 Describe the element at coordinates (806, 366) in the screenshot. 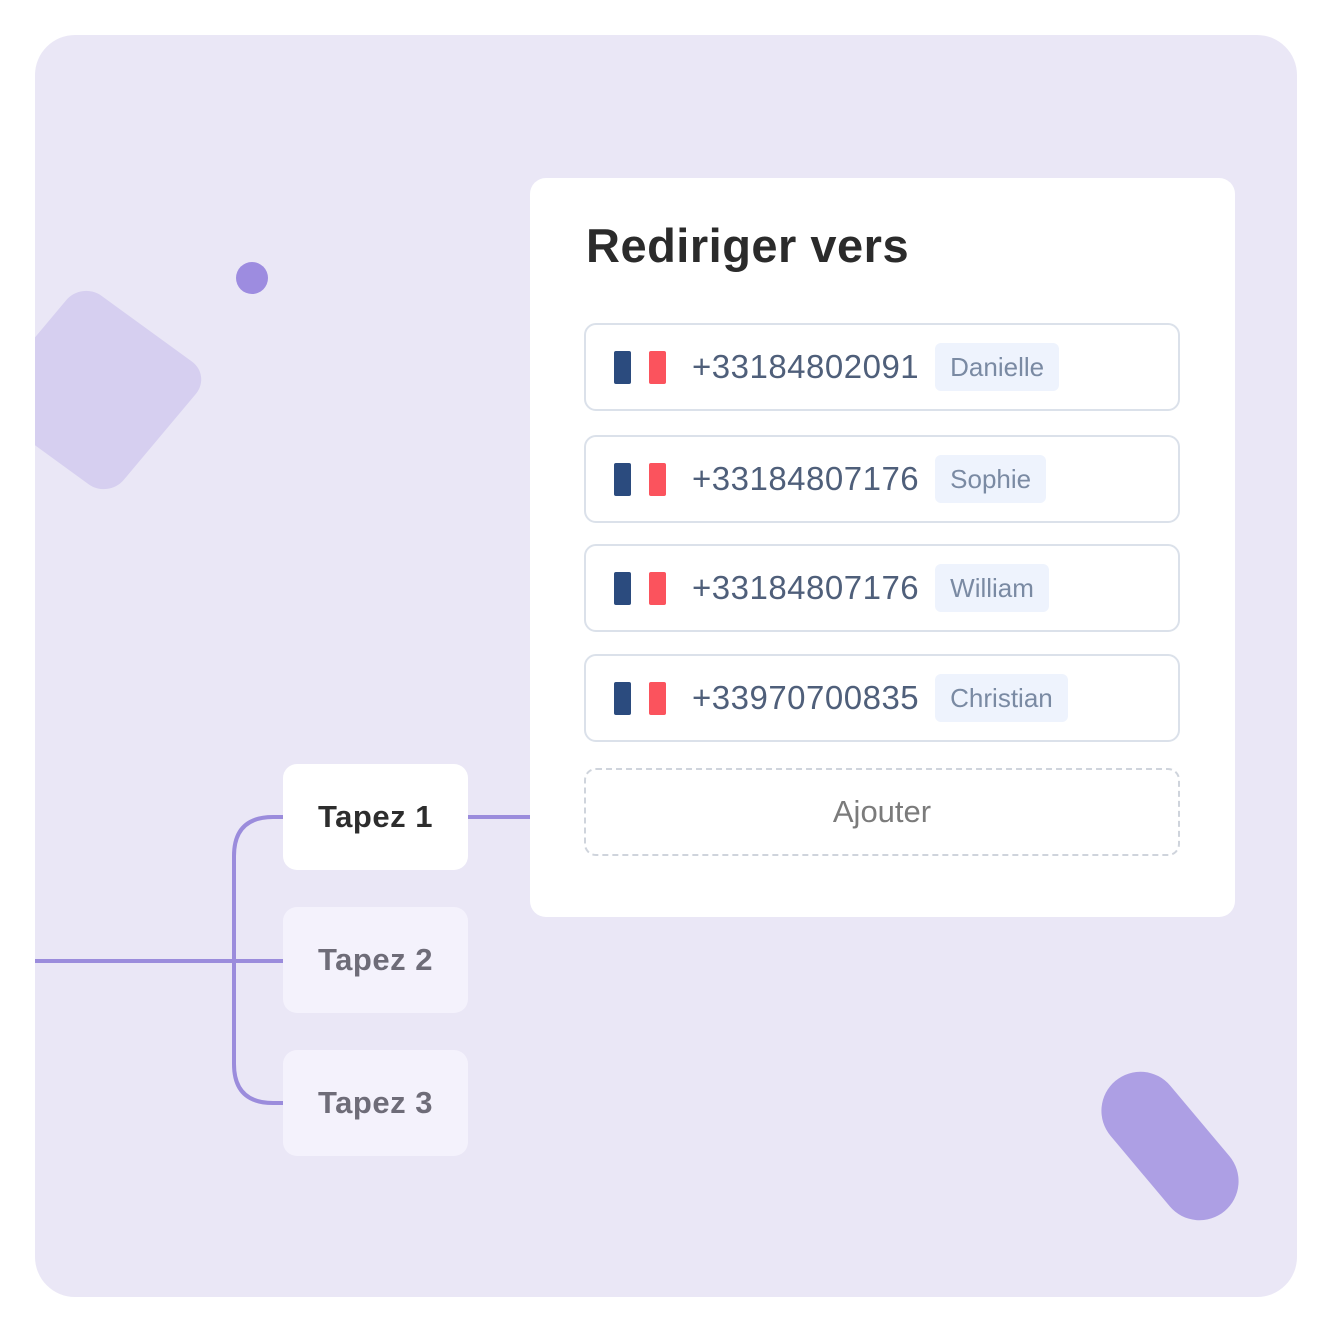

I see `phone-number: +33184802091` at that location.